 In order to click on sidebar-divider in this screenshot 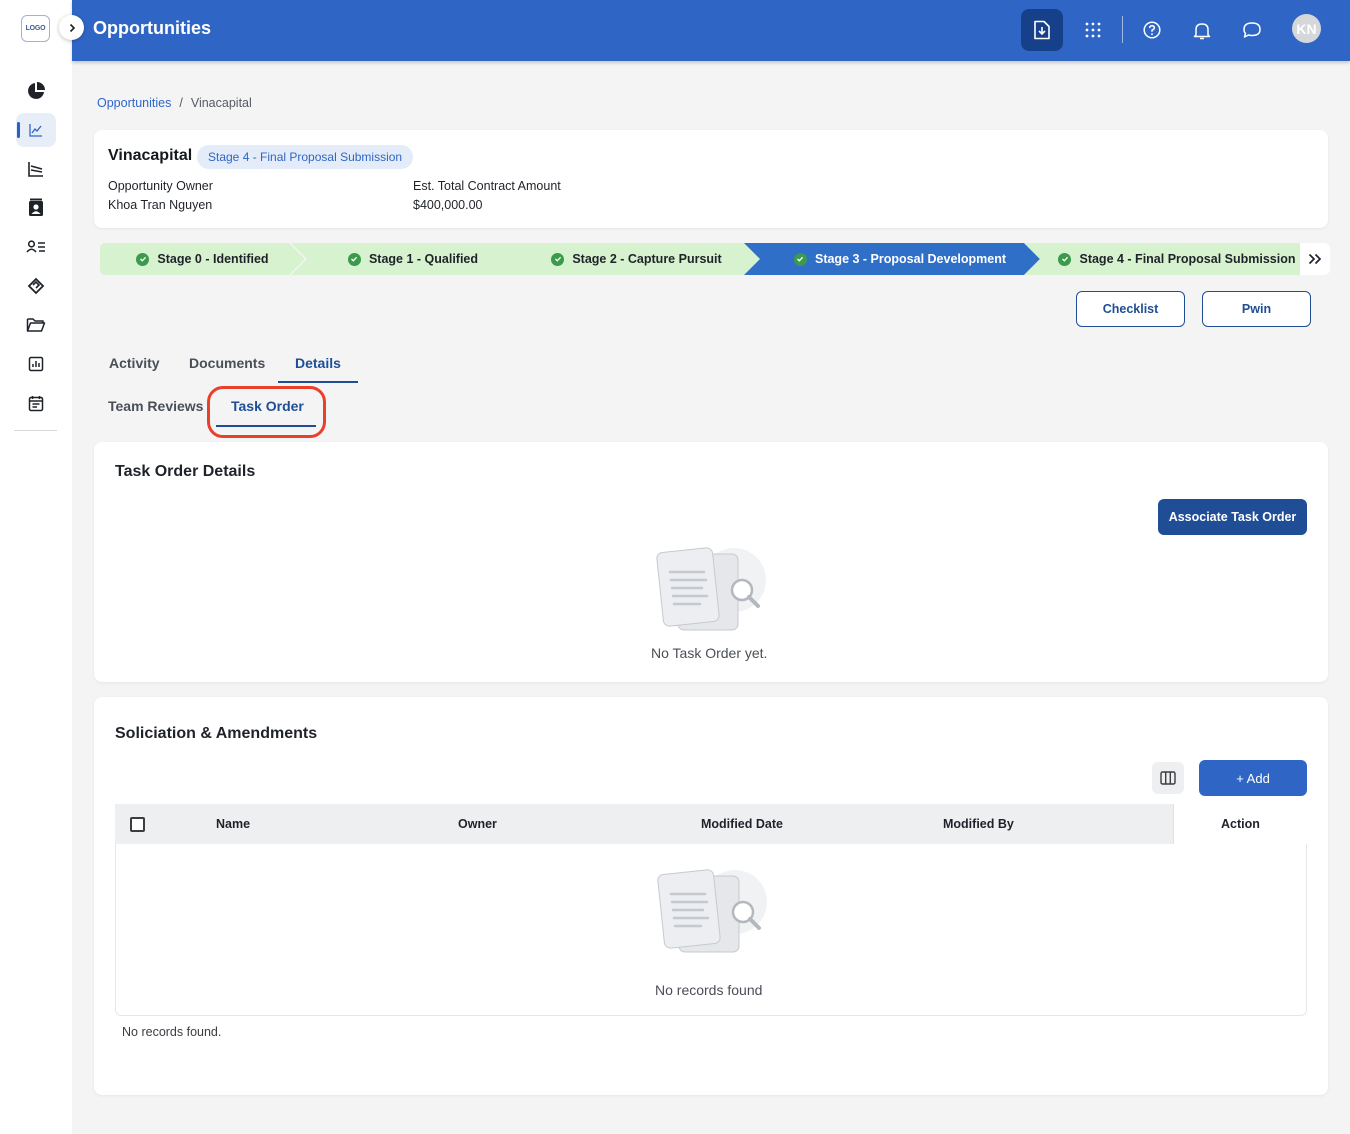, I will do `click(35, 430)`.